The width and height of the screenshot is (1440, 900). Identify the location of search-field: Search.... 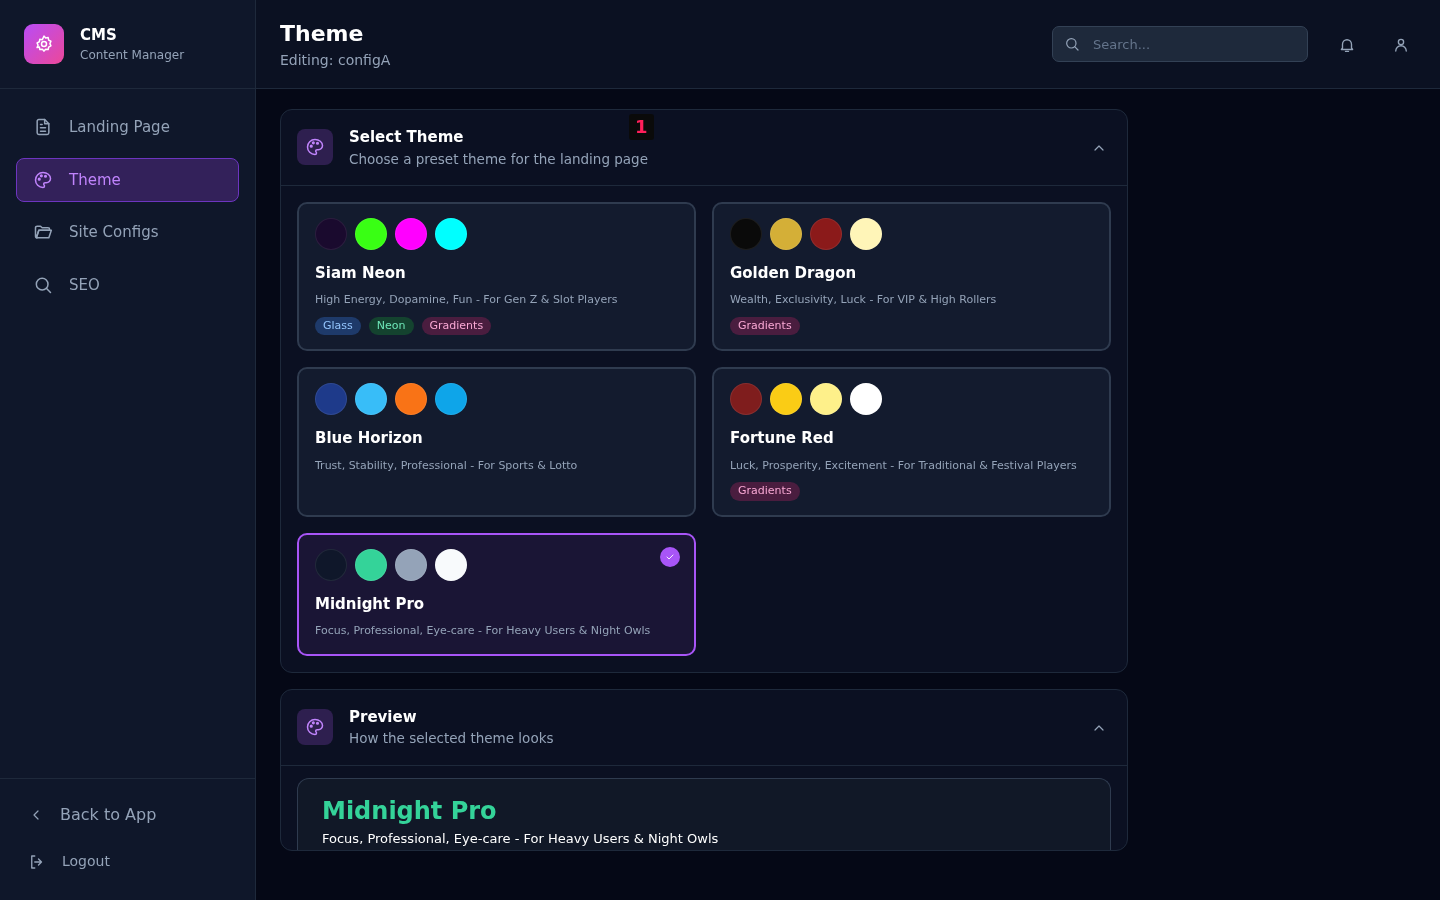
(1180, 44).